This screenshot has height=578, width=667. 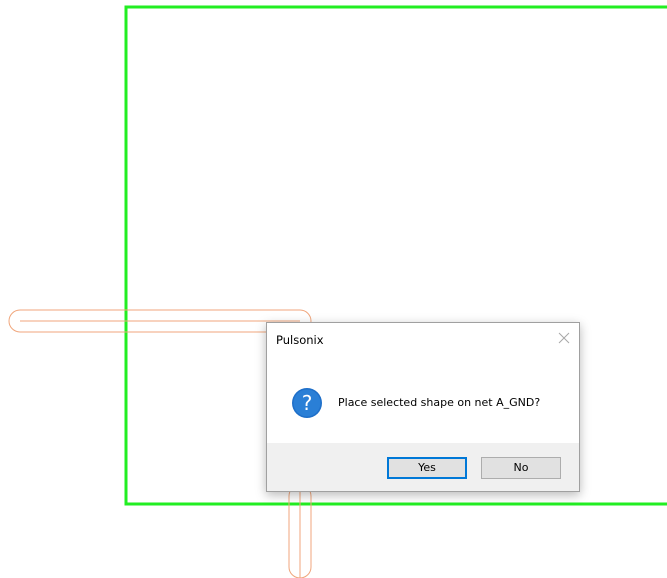 What do you see at coordinates (300, 531) in the screenshot?
I see `vertical-track` at bounding box center [300, 531].